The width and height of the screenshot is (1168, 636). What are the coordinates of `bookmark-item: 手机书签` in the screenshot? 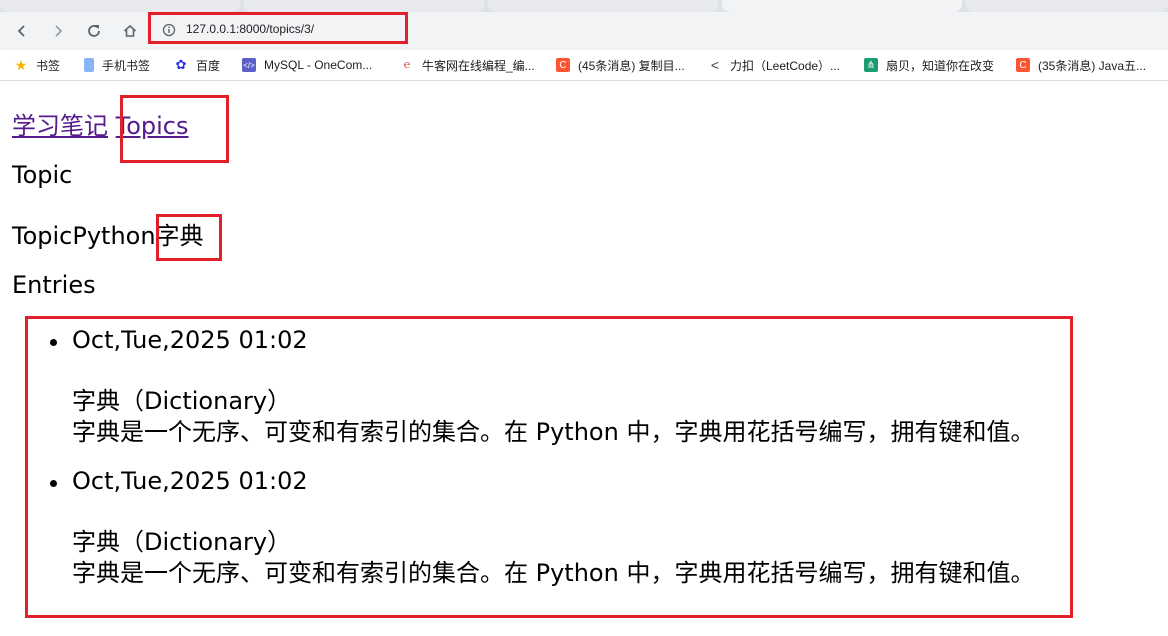 It's located at (117, 65).